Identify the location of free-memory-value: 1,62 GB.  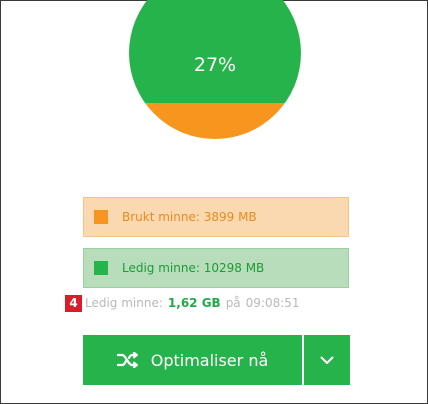
(194, 303).